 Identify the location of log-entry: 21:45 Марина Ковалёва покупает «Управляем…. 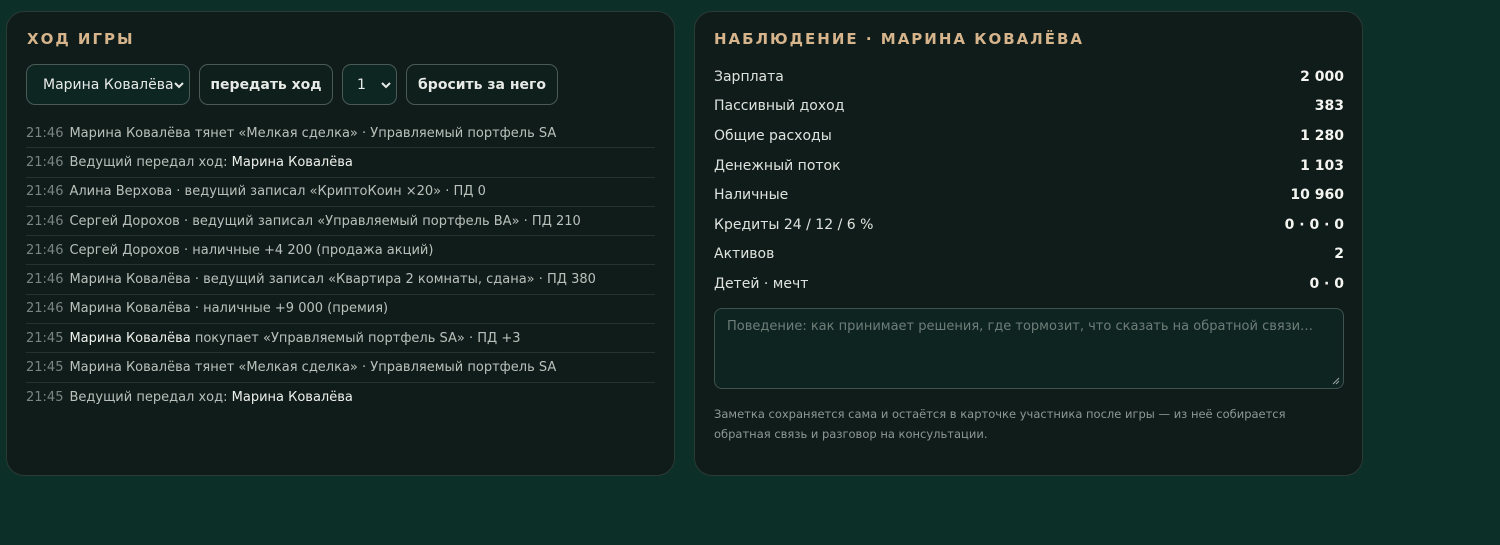
(340, 339).